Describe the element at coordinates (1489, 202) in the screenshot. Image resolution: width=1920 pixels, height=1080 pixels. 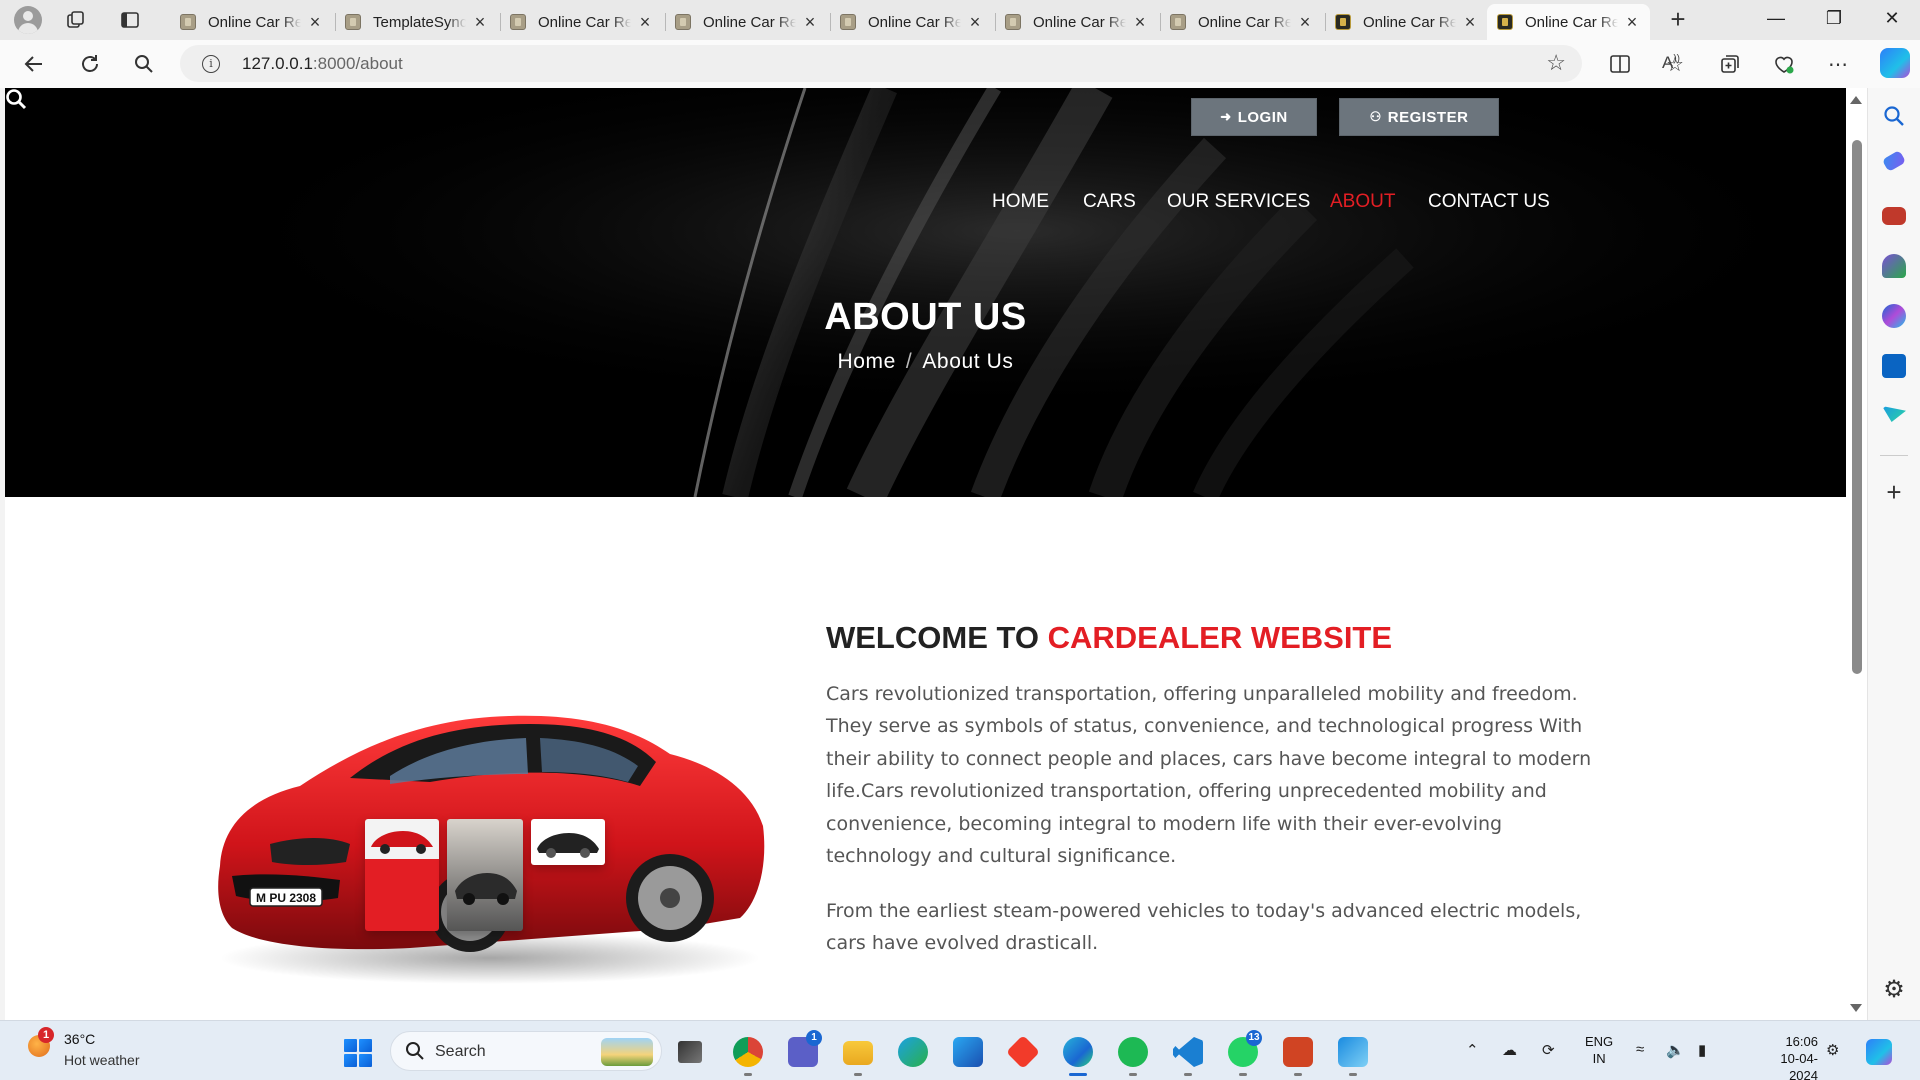
I see `nav-contact-us: CONTACT US` at that location.